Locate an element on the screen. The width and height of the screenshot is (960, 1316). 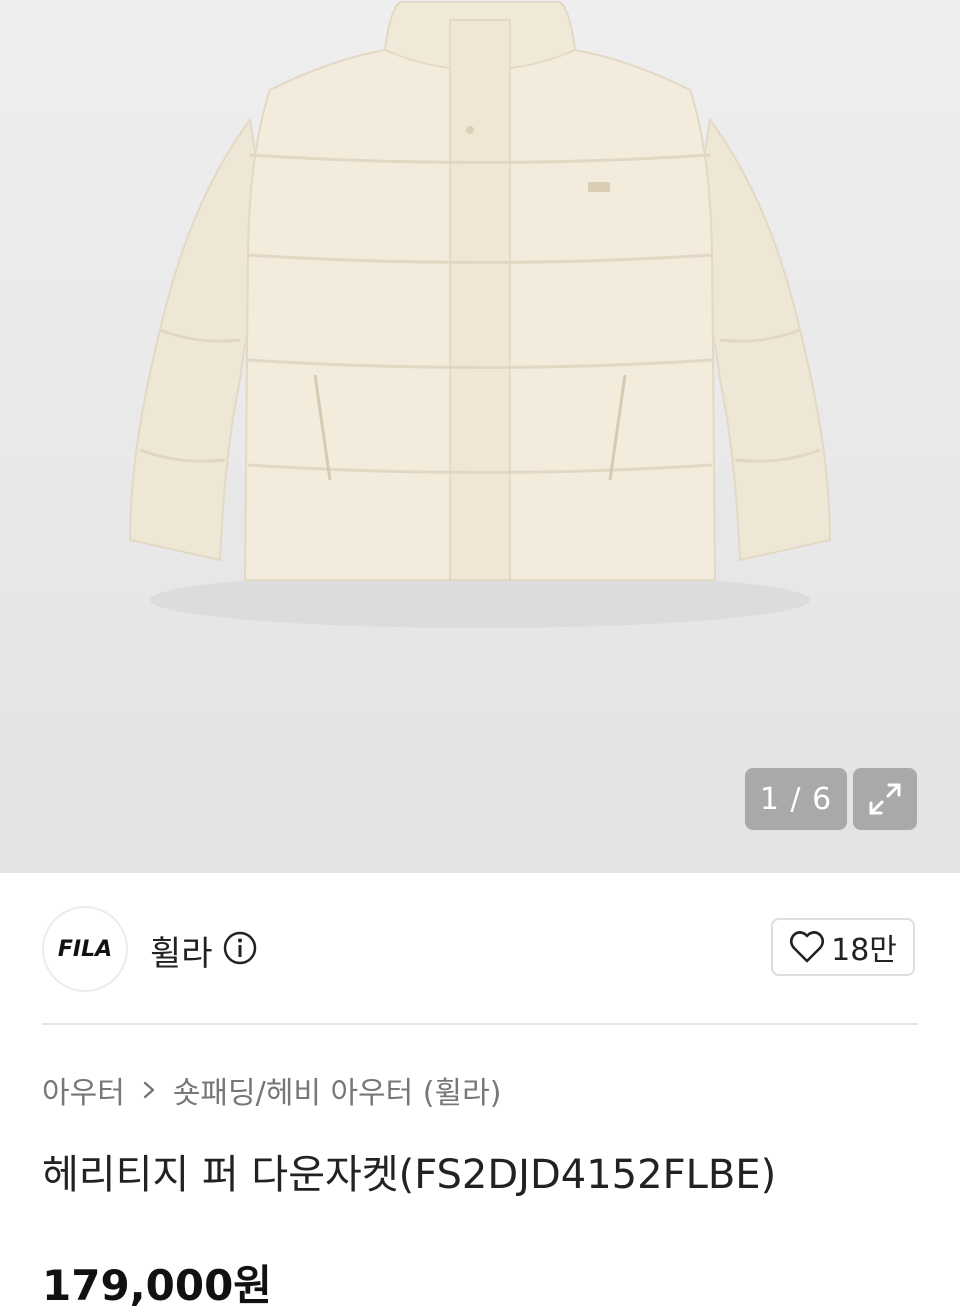
info-icon is located at coordinates (240, 948).